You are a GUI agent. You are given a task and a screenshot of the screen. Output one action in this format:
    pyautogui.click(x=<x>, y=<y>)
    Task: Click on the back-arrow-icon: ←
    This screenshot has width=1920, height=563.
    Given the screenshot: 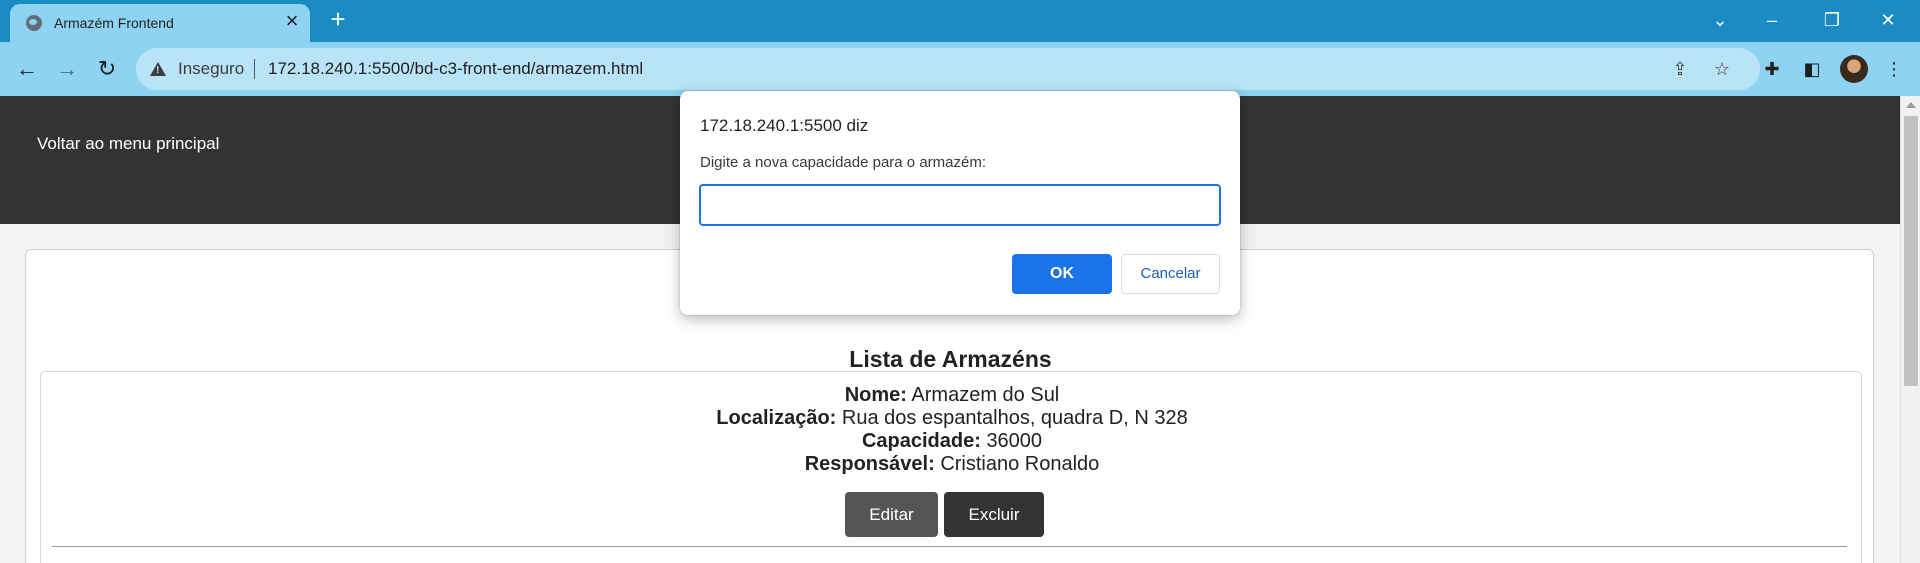 What is the action you would take?
    pyautogui.click(x=27, y=69)
    